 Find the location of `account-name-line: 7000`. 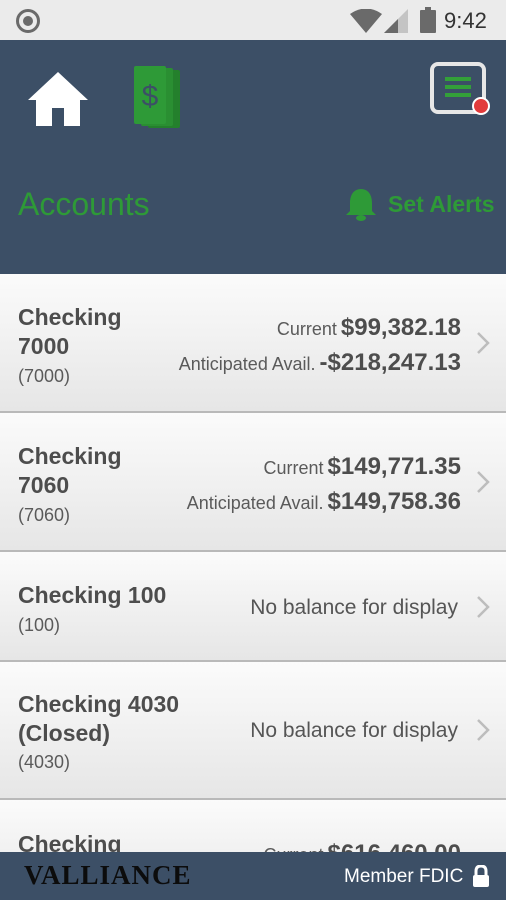

account-name-line: 7000 is located at coordinates (44, 346).